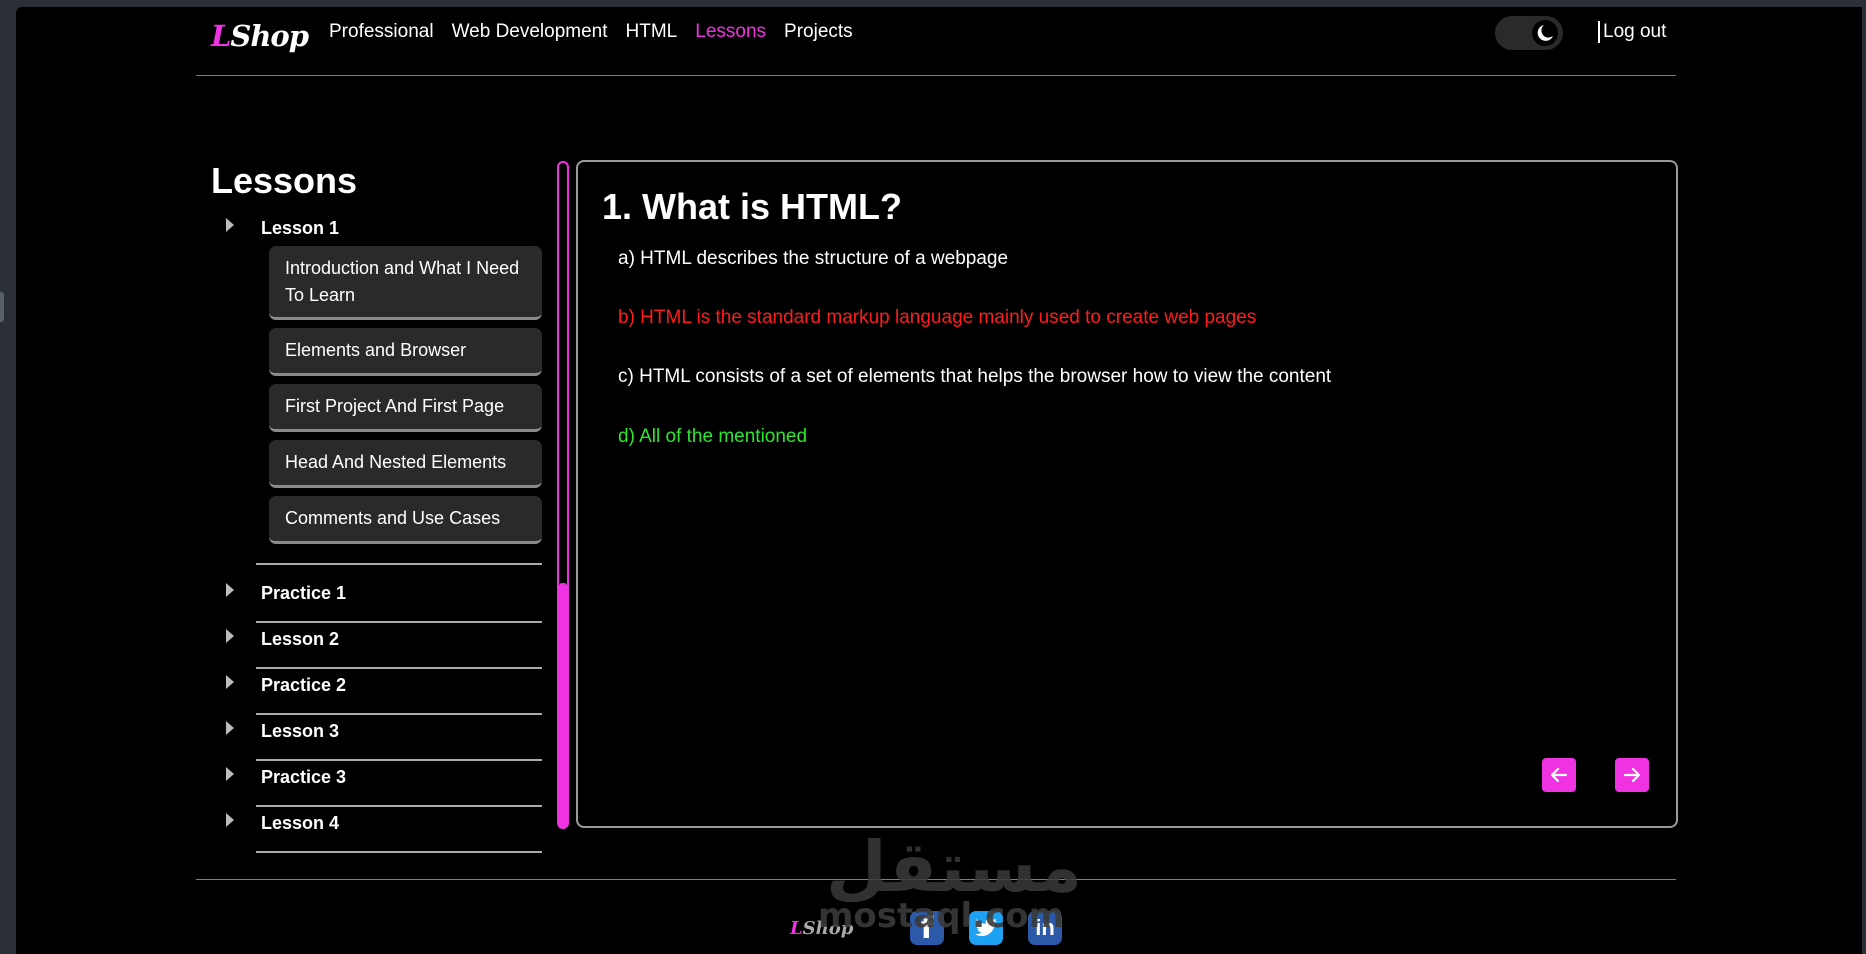  What do you see at coordinates (752, 206) in the screenshot?
I see `question-title: 1. What is HTML?` at bounding box center [752, 206].